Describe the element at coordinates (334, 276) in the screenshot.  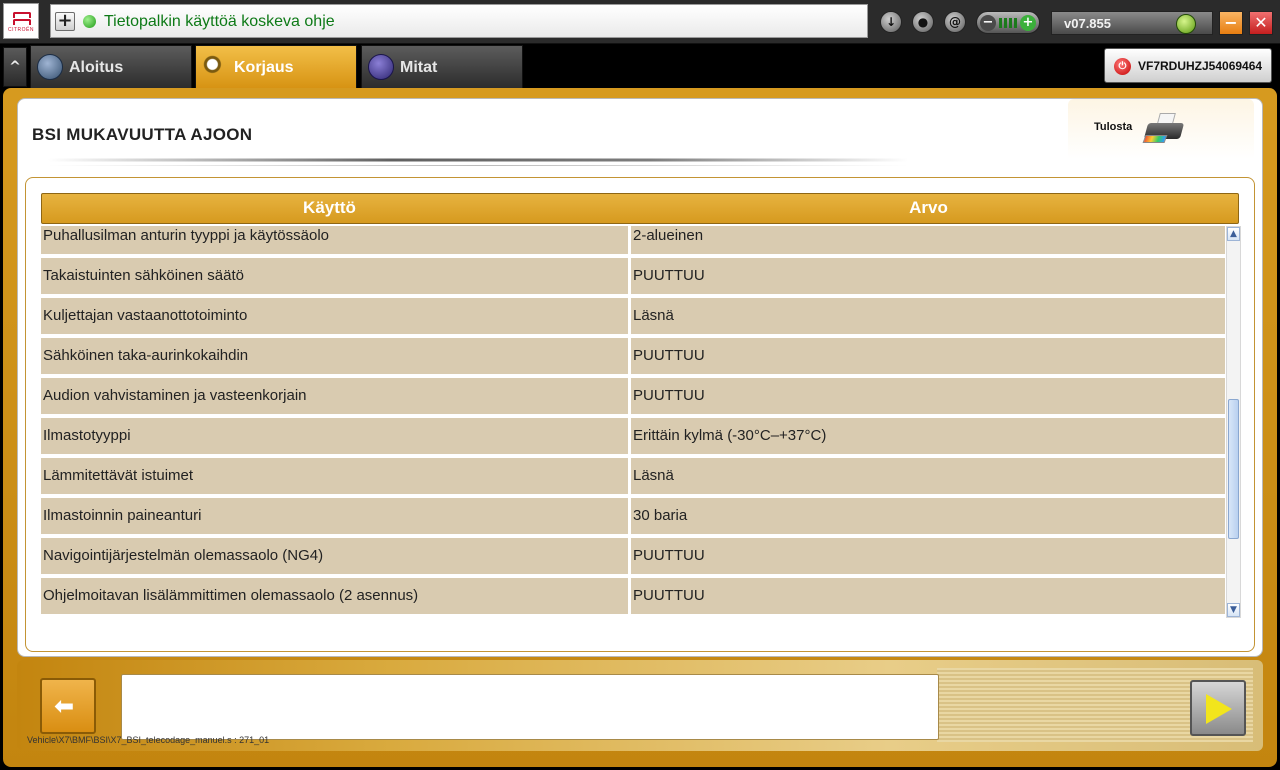
I see `row-name: Takaistuinten sähköinen säätö` at that location.